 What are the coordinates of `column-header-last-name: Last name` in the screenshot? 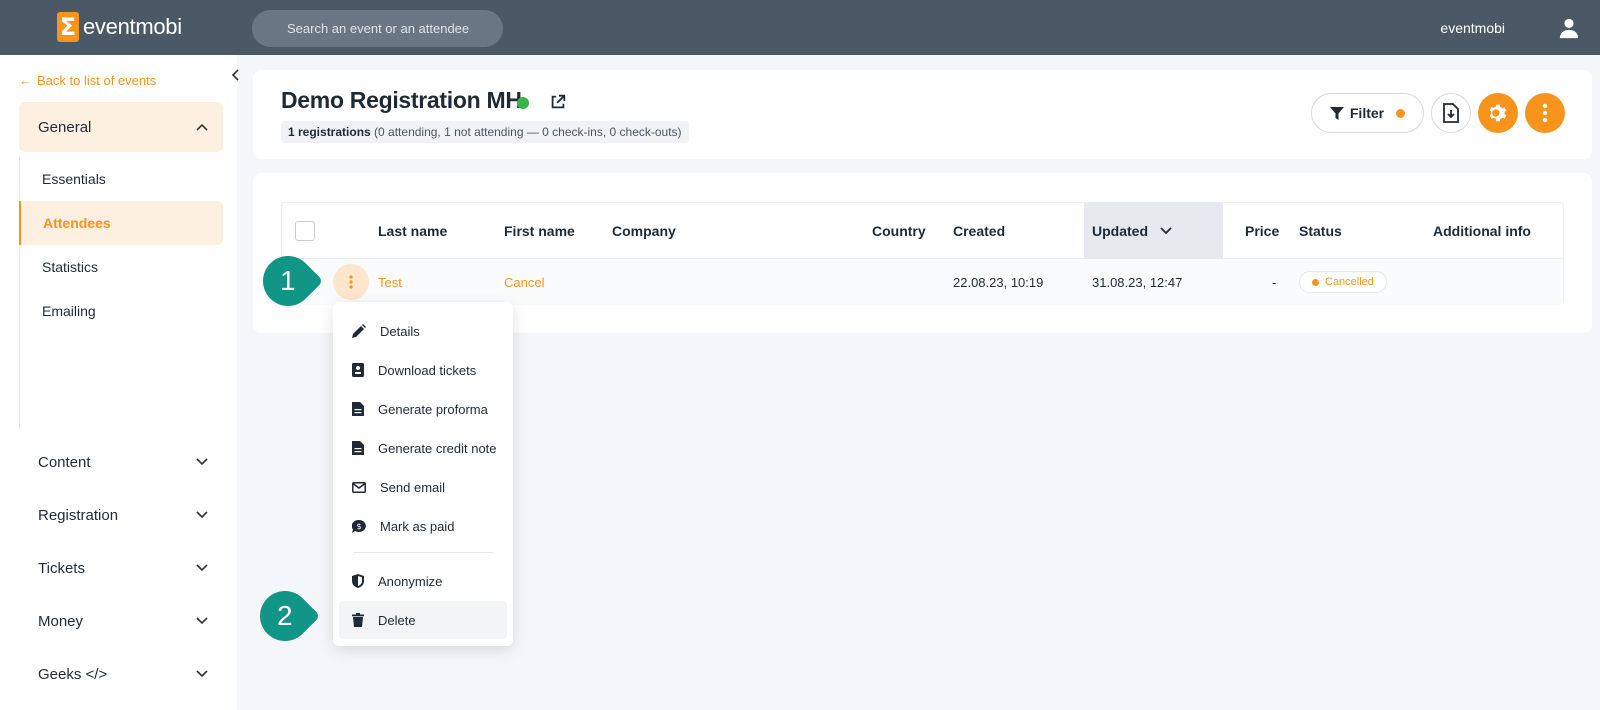 It's located at (412, 231).